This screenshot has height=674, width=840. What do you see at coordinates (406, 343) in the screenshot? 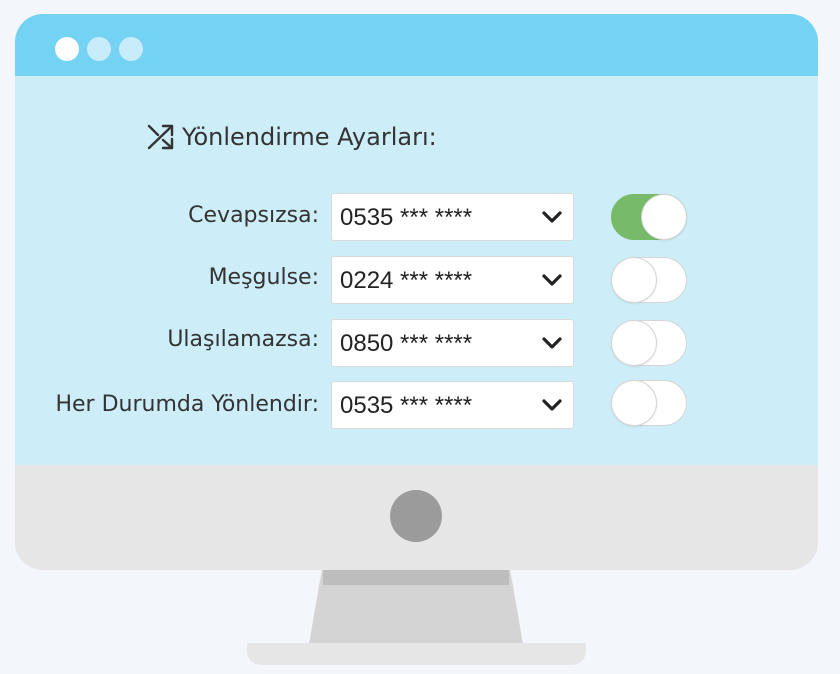
I see `number-select-value: 0850 *** ****` at bounding box center [406, 343].